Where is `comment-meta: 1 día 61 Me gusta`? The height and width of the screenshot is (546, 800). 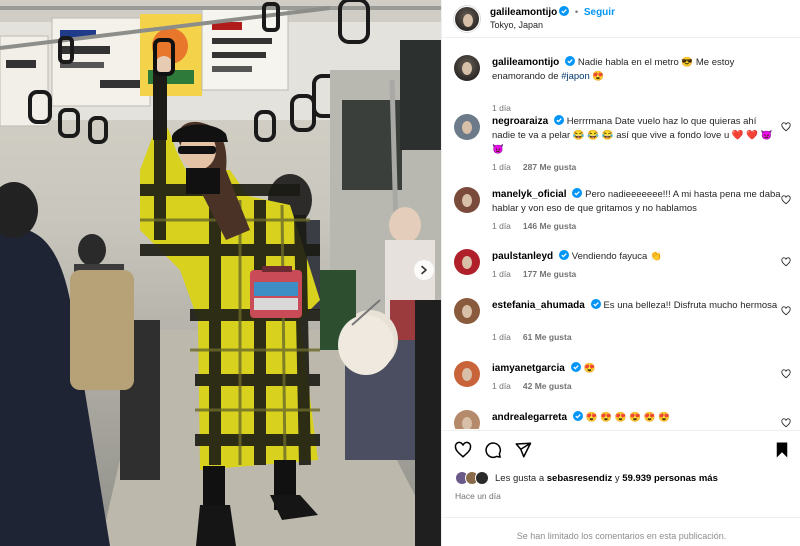
comment-meta: 1 día 61 Me gusta is located at coordinates (532, 337).